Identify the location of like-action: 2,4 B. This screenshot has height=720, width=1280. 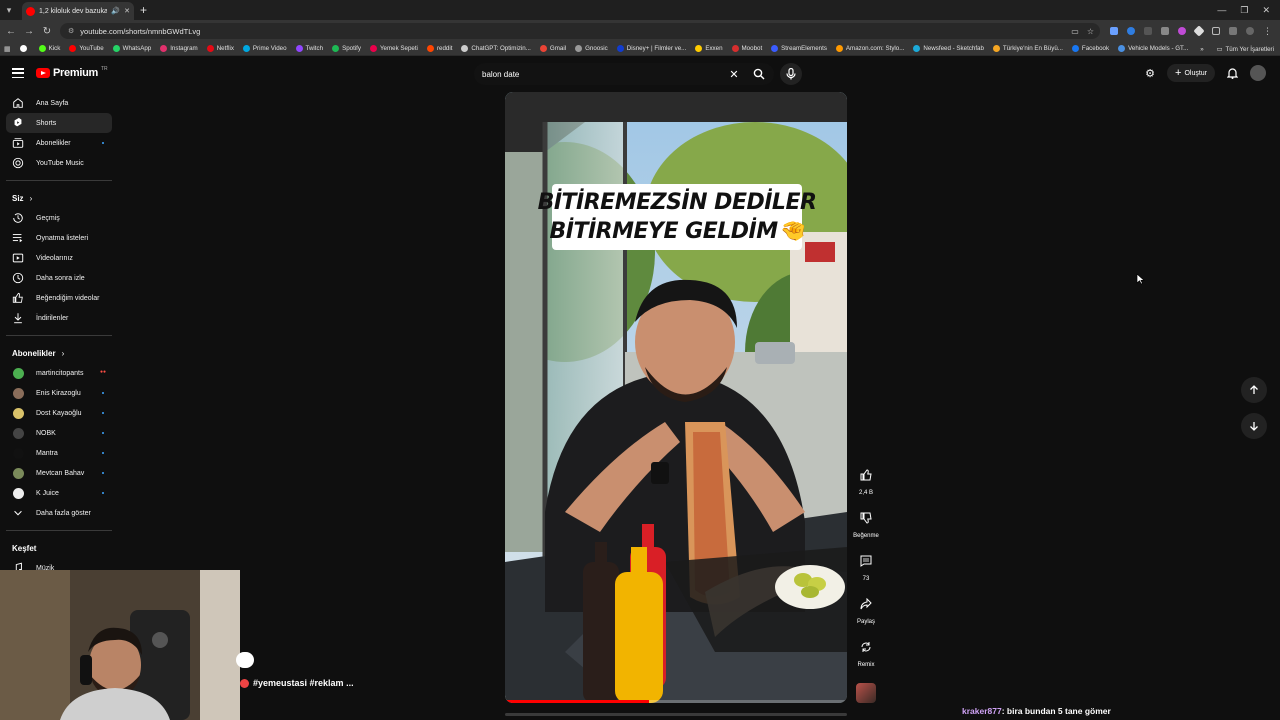
(866, 479).